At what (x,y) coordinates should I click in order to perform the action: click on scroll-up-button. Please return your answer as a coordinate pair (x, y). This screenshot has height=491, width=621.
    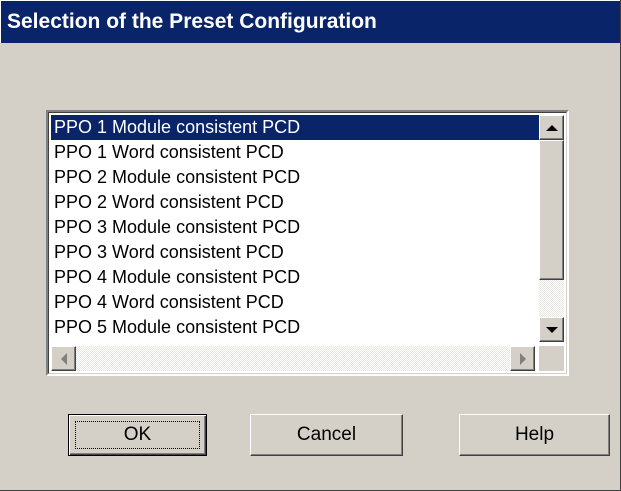
    Looking at the image, I should click on (551, 127).